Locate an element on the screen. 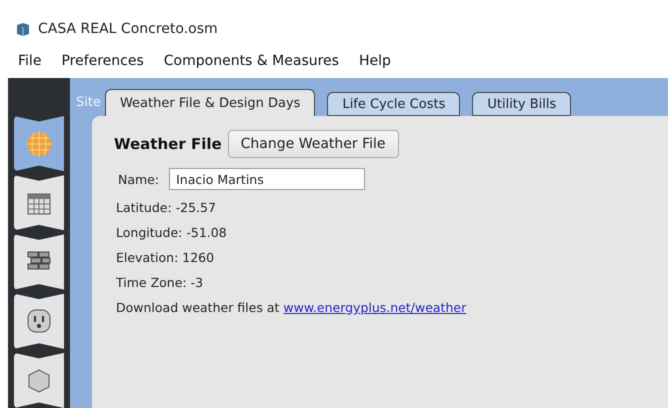 Image resolution: width=668 pixels, height=408 pixels. download-text: Download weather files at www.energyplus.net/weather is located at coordinates (292, 307).